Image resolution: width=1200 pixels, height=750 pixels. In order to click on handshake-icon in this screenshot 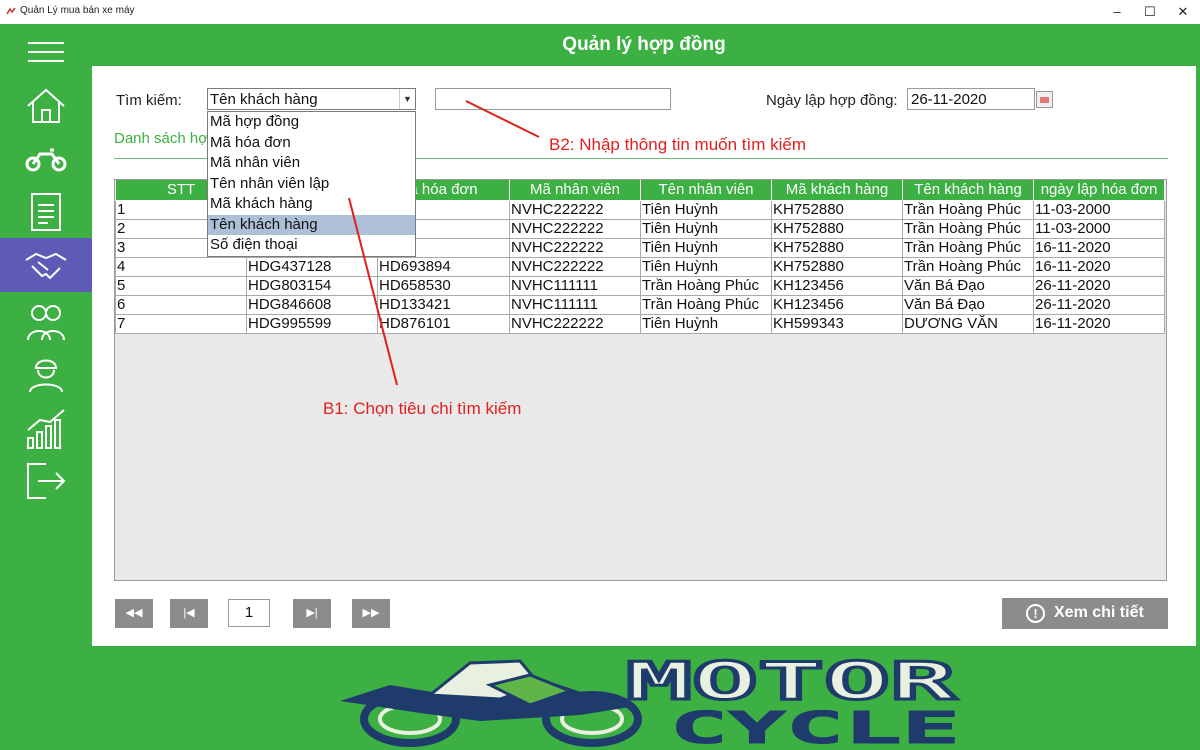, I will do `click(46, 266)`.